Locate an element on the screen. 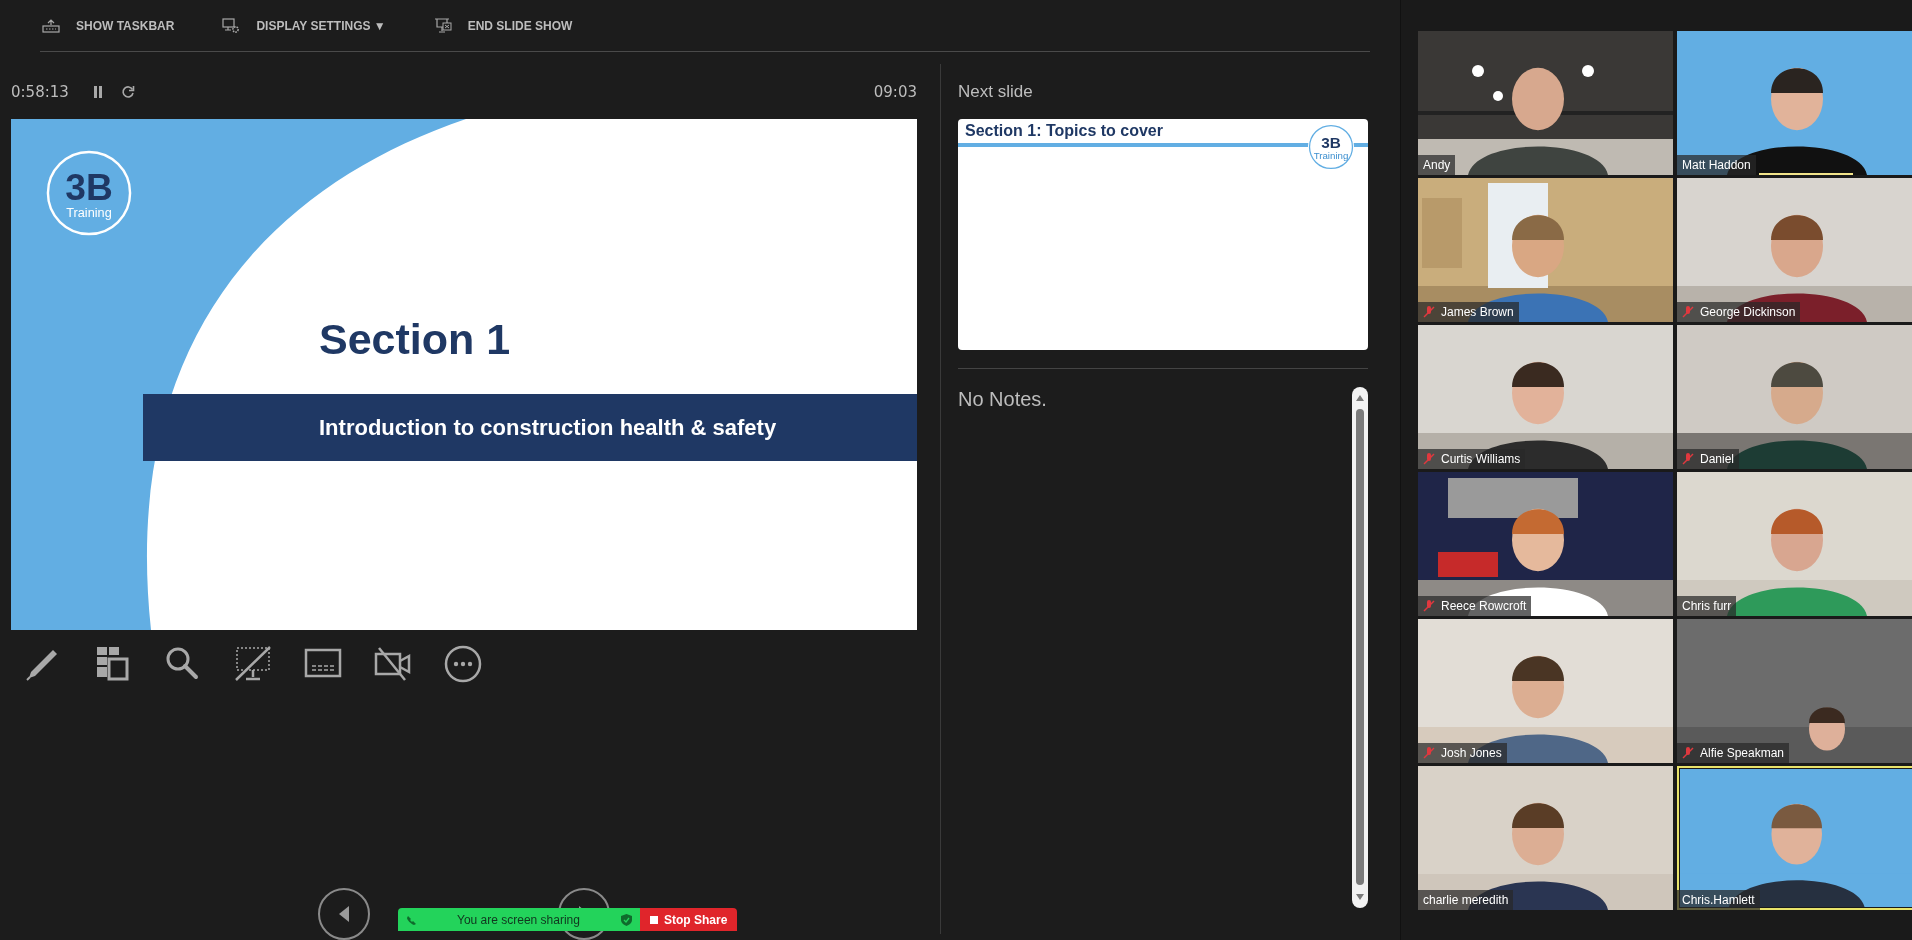  pause-button is located at coordinates (97, 91).